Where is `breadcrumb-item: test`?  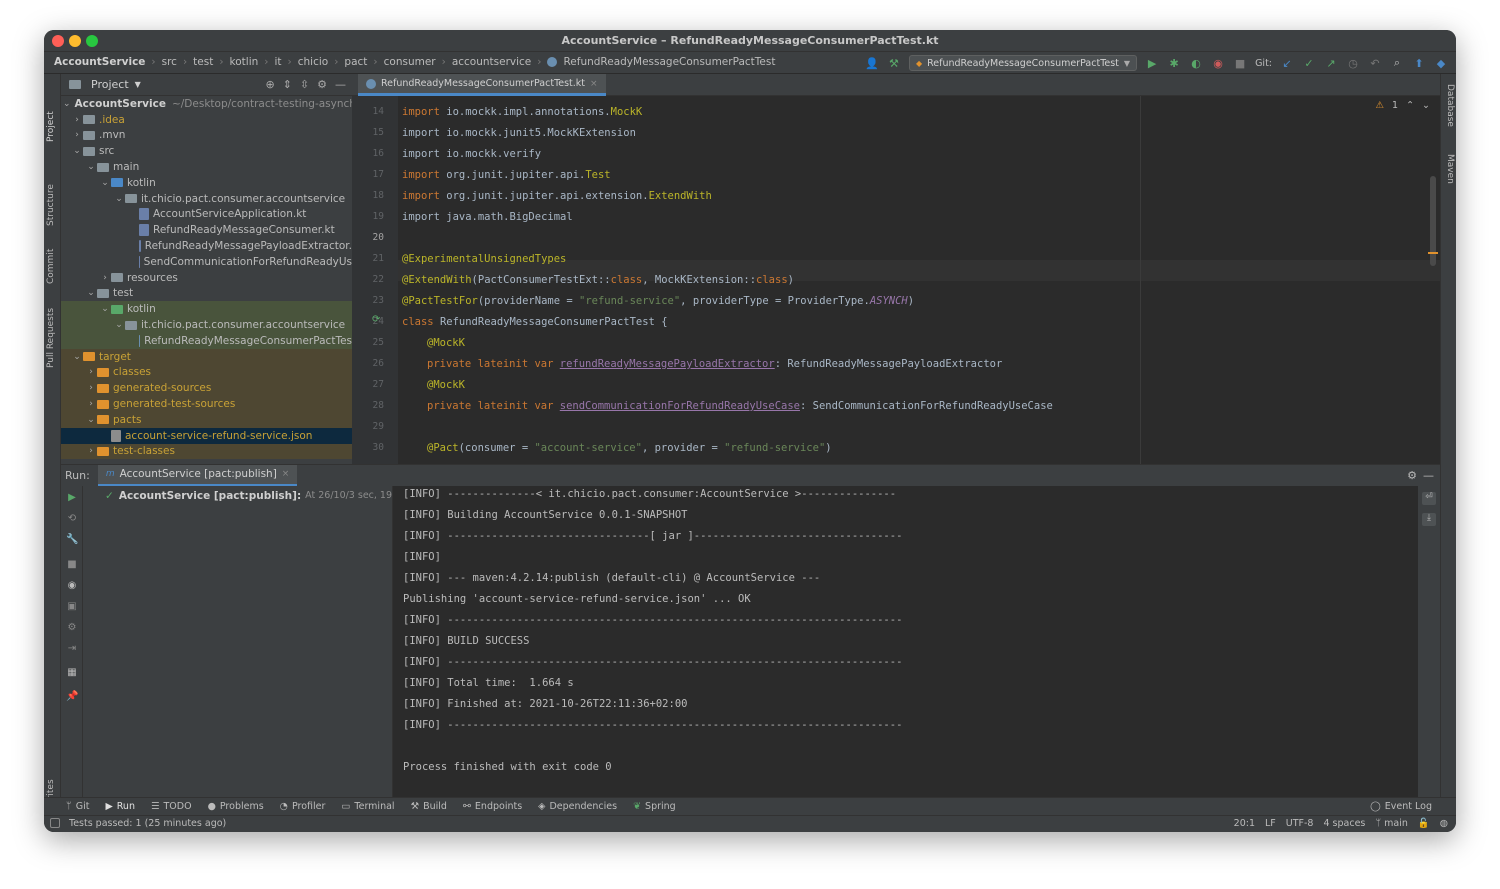 breadcrumb-item: test is located at coordinates (203, 62).